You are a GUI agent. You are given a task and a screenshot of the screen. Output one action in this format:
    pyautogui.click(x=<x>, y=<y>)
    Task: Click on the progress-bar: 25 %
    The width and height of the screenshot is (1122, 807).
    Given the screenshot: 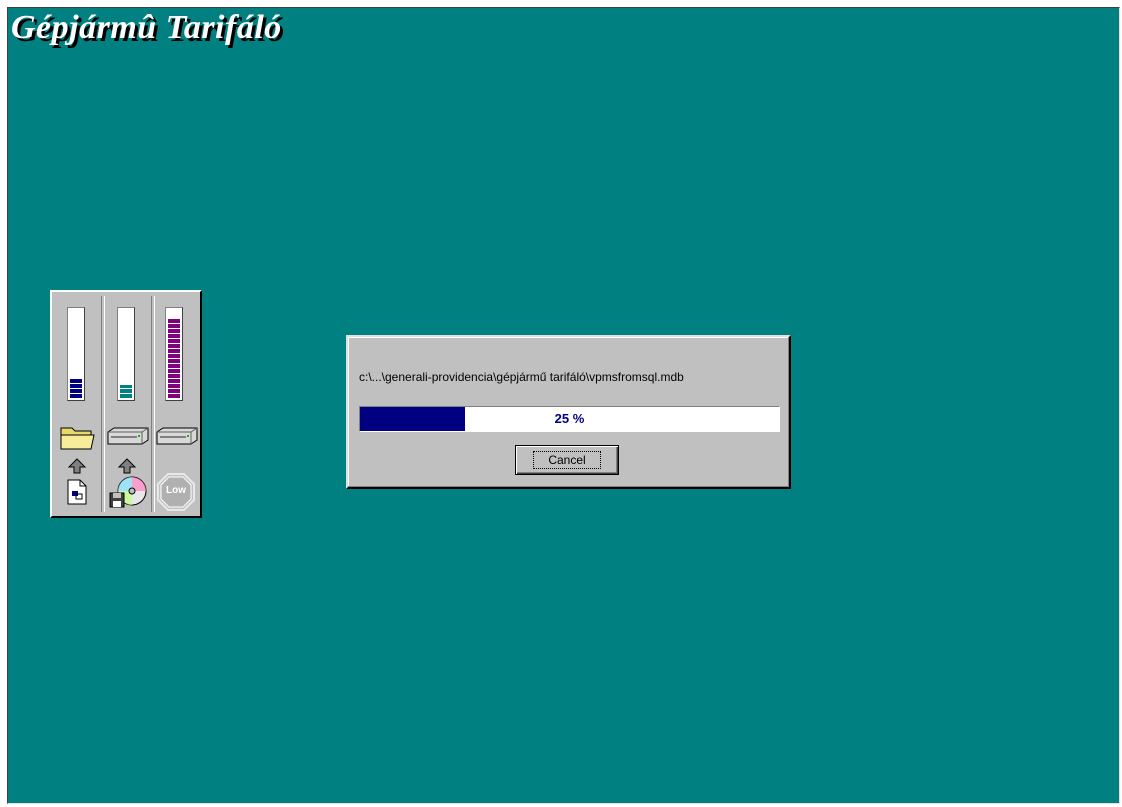 What is the action you would take?
    pyautogui.click(x=569, y=419)
    